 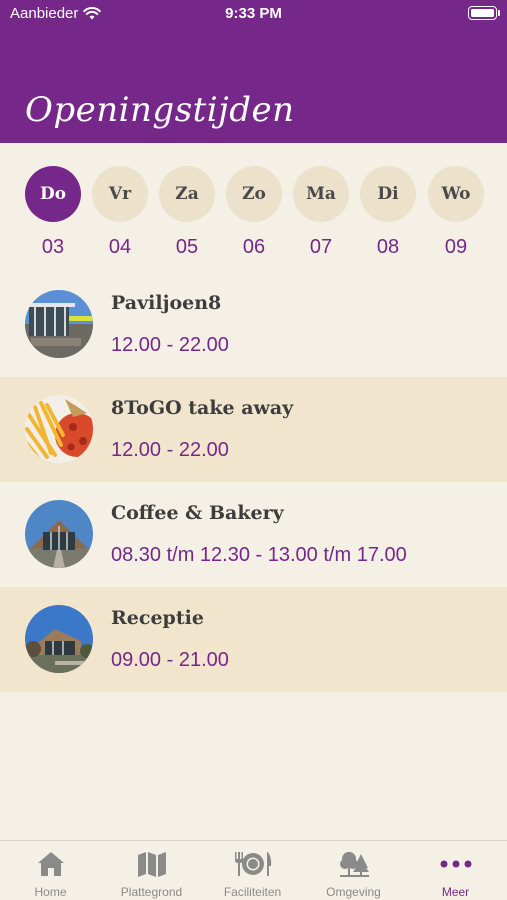 What do you see at coordinates (151, 864) in the screenshot?
I see `map-icon` at bounding box center [151, 864].